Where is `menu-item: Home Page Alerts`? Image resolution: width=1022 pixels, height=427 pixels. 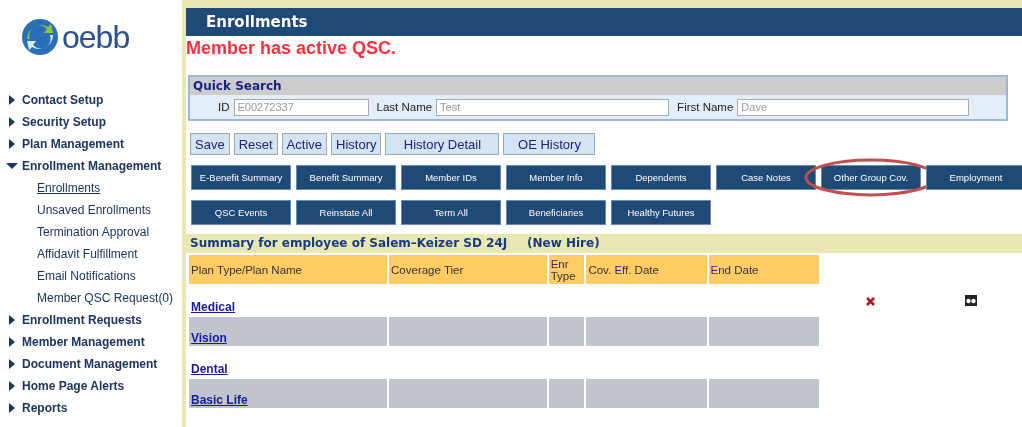
menu-item: Home Page Alerts is located at coordinates (91, 386).